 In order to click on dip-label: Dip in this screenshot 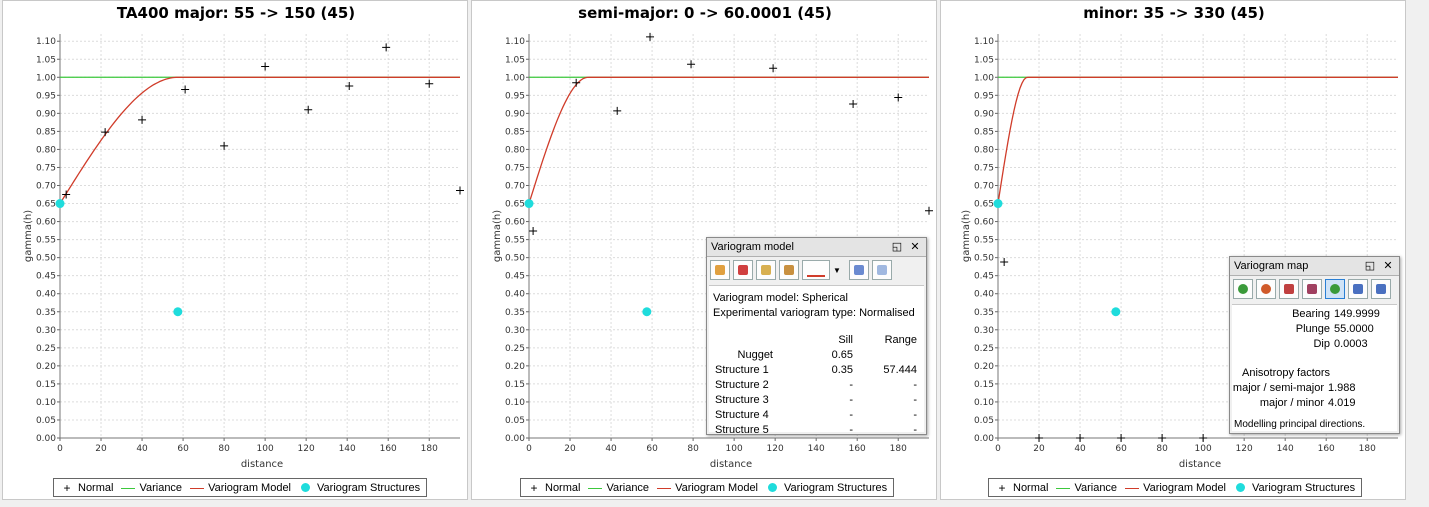, I will do `click(1321, 344)`.